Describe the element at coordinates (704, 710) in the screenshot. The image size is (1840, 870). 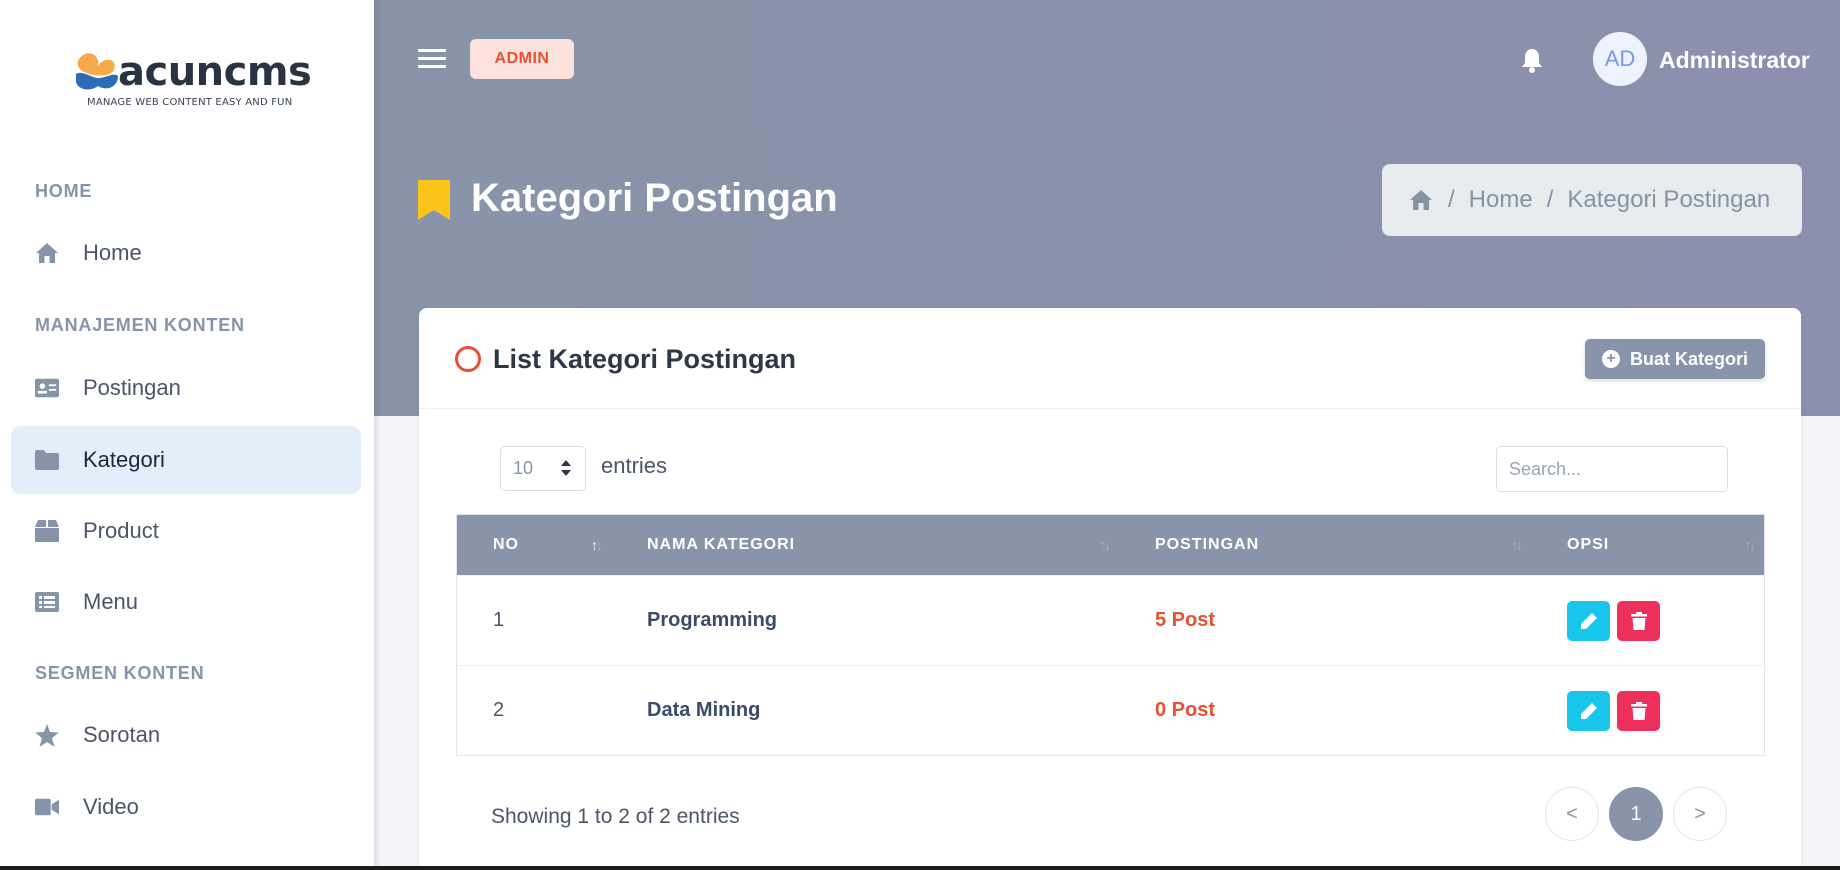
I see `category-name: Data Mining` at that location.